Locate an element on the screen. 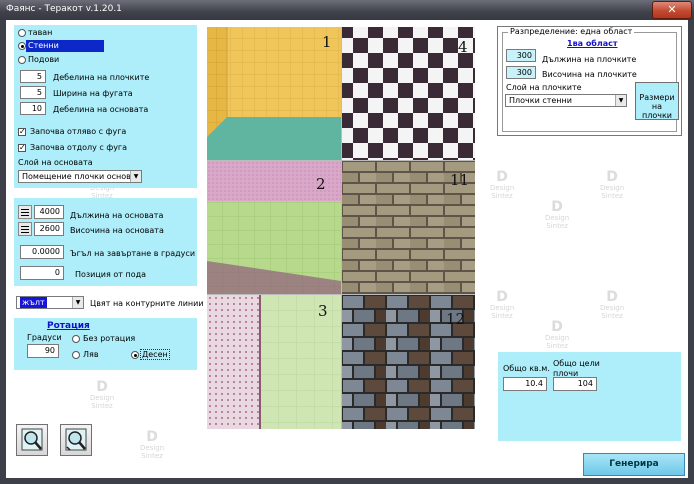 The image size is (694, 484). radio-floors is located at coordinates (22, 60).